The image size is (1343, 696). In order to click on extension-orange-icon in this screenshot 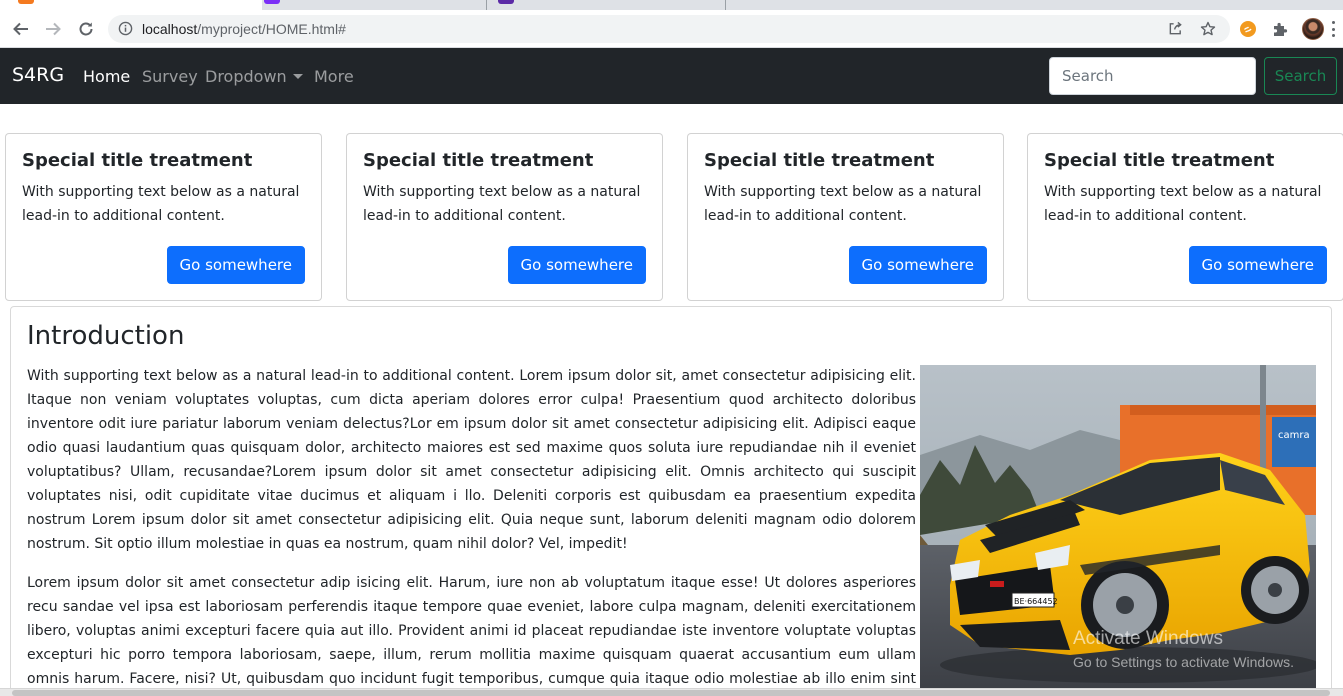, I will do `click(1248, 29)`.